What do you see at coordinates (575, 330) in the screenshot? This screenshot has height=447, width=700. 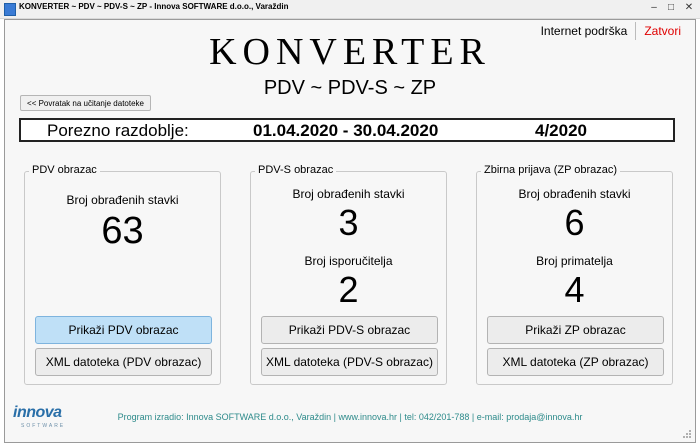 I see `show-zp-button: Prikaži ZP obrazac` at bounding box center [575, 330].